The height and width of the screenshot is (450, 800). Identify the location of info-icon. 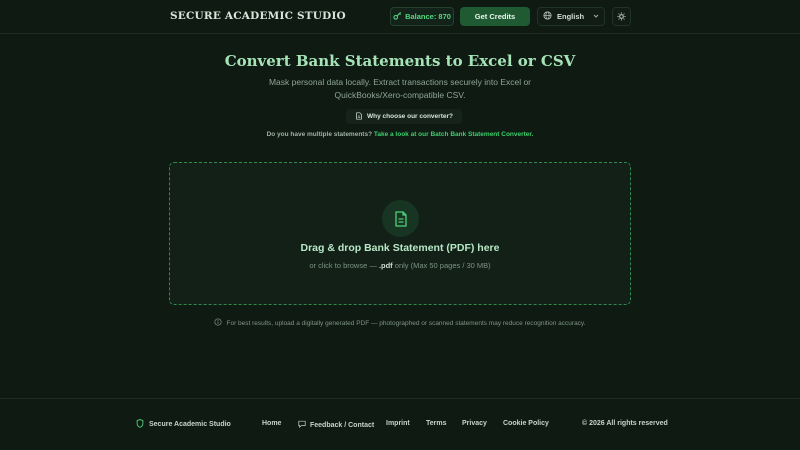
(218, 323).